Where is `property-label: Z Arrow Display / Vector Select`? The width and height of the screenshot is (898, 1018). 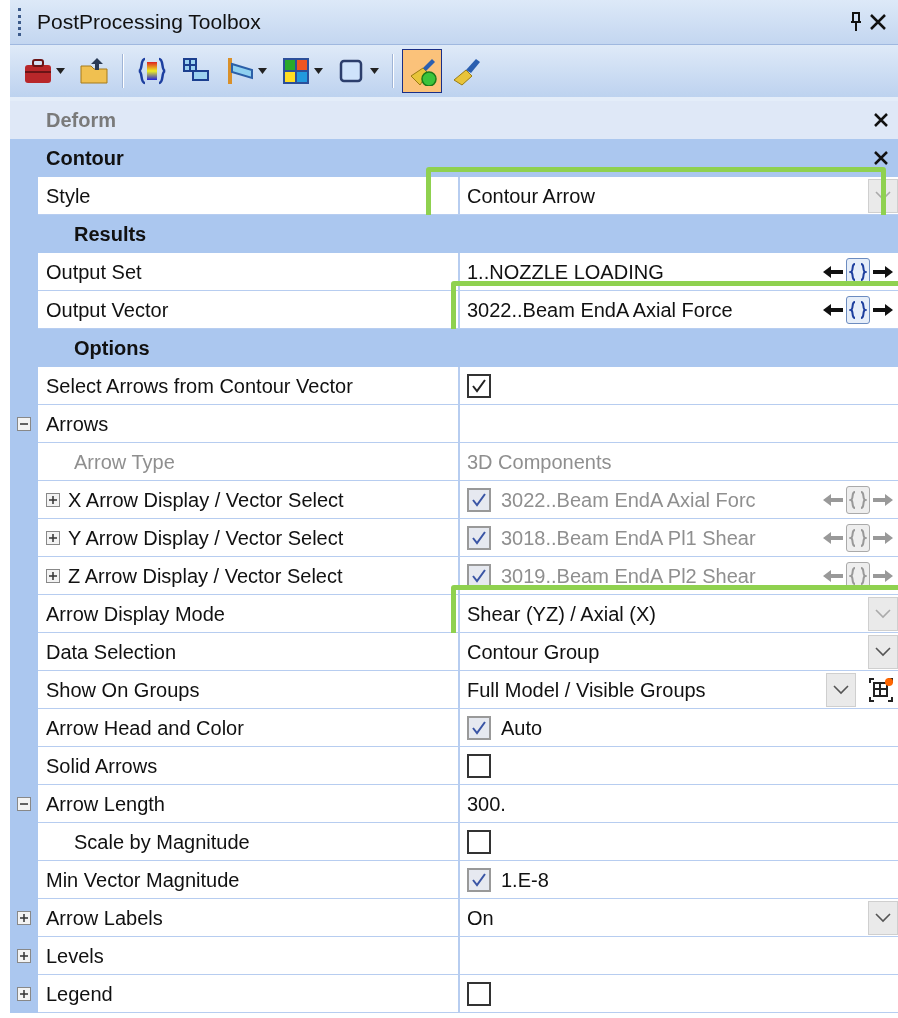 property-label: Z Arrow Display / Vector Select is located at coordinates (205, 576).